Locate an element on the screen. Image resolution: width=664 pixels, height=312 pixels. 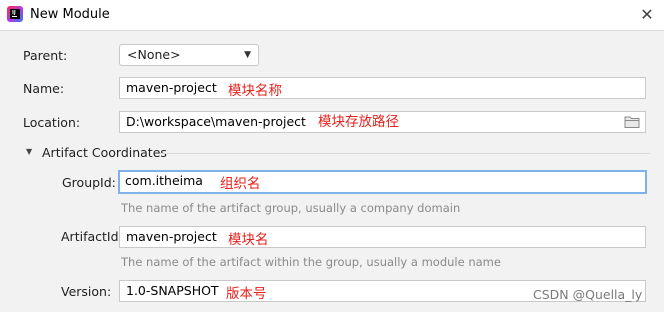
name-label: Name: is located at coordinates (44, 88).